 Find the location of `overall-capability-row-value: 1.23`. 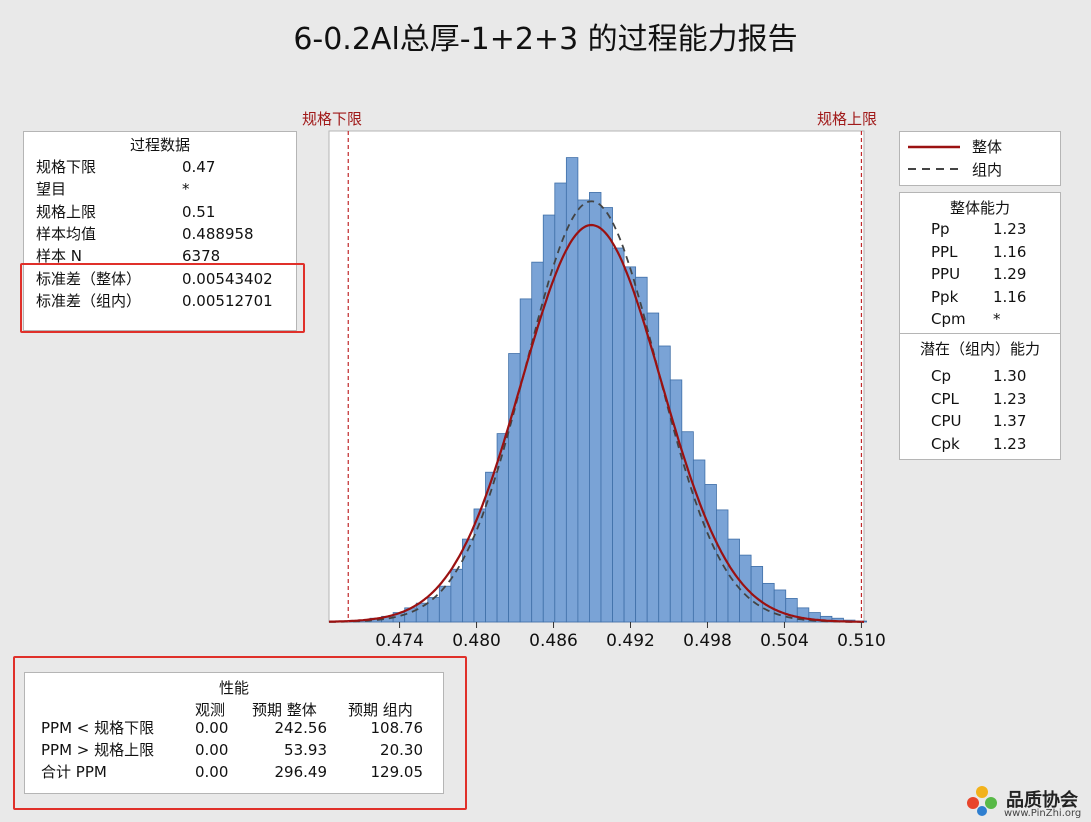

overall-capability-row-value: 1.23 is located at coordinates (1010, 229).